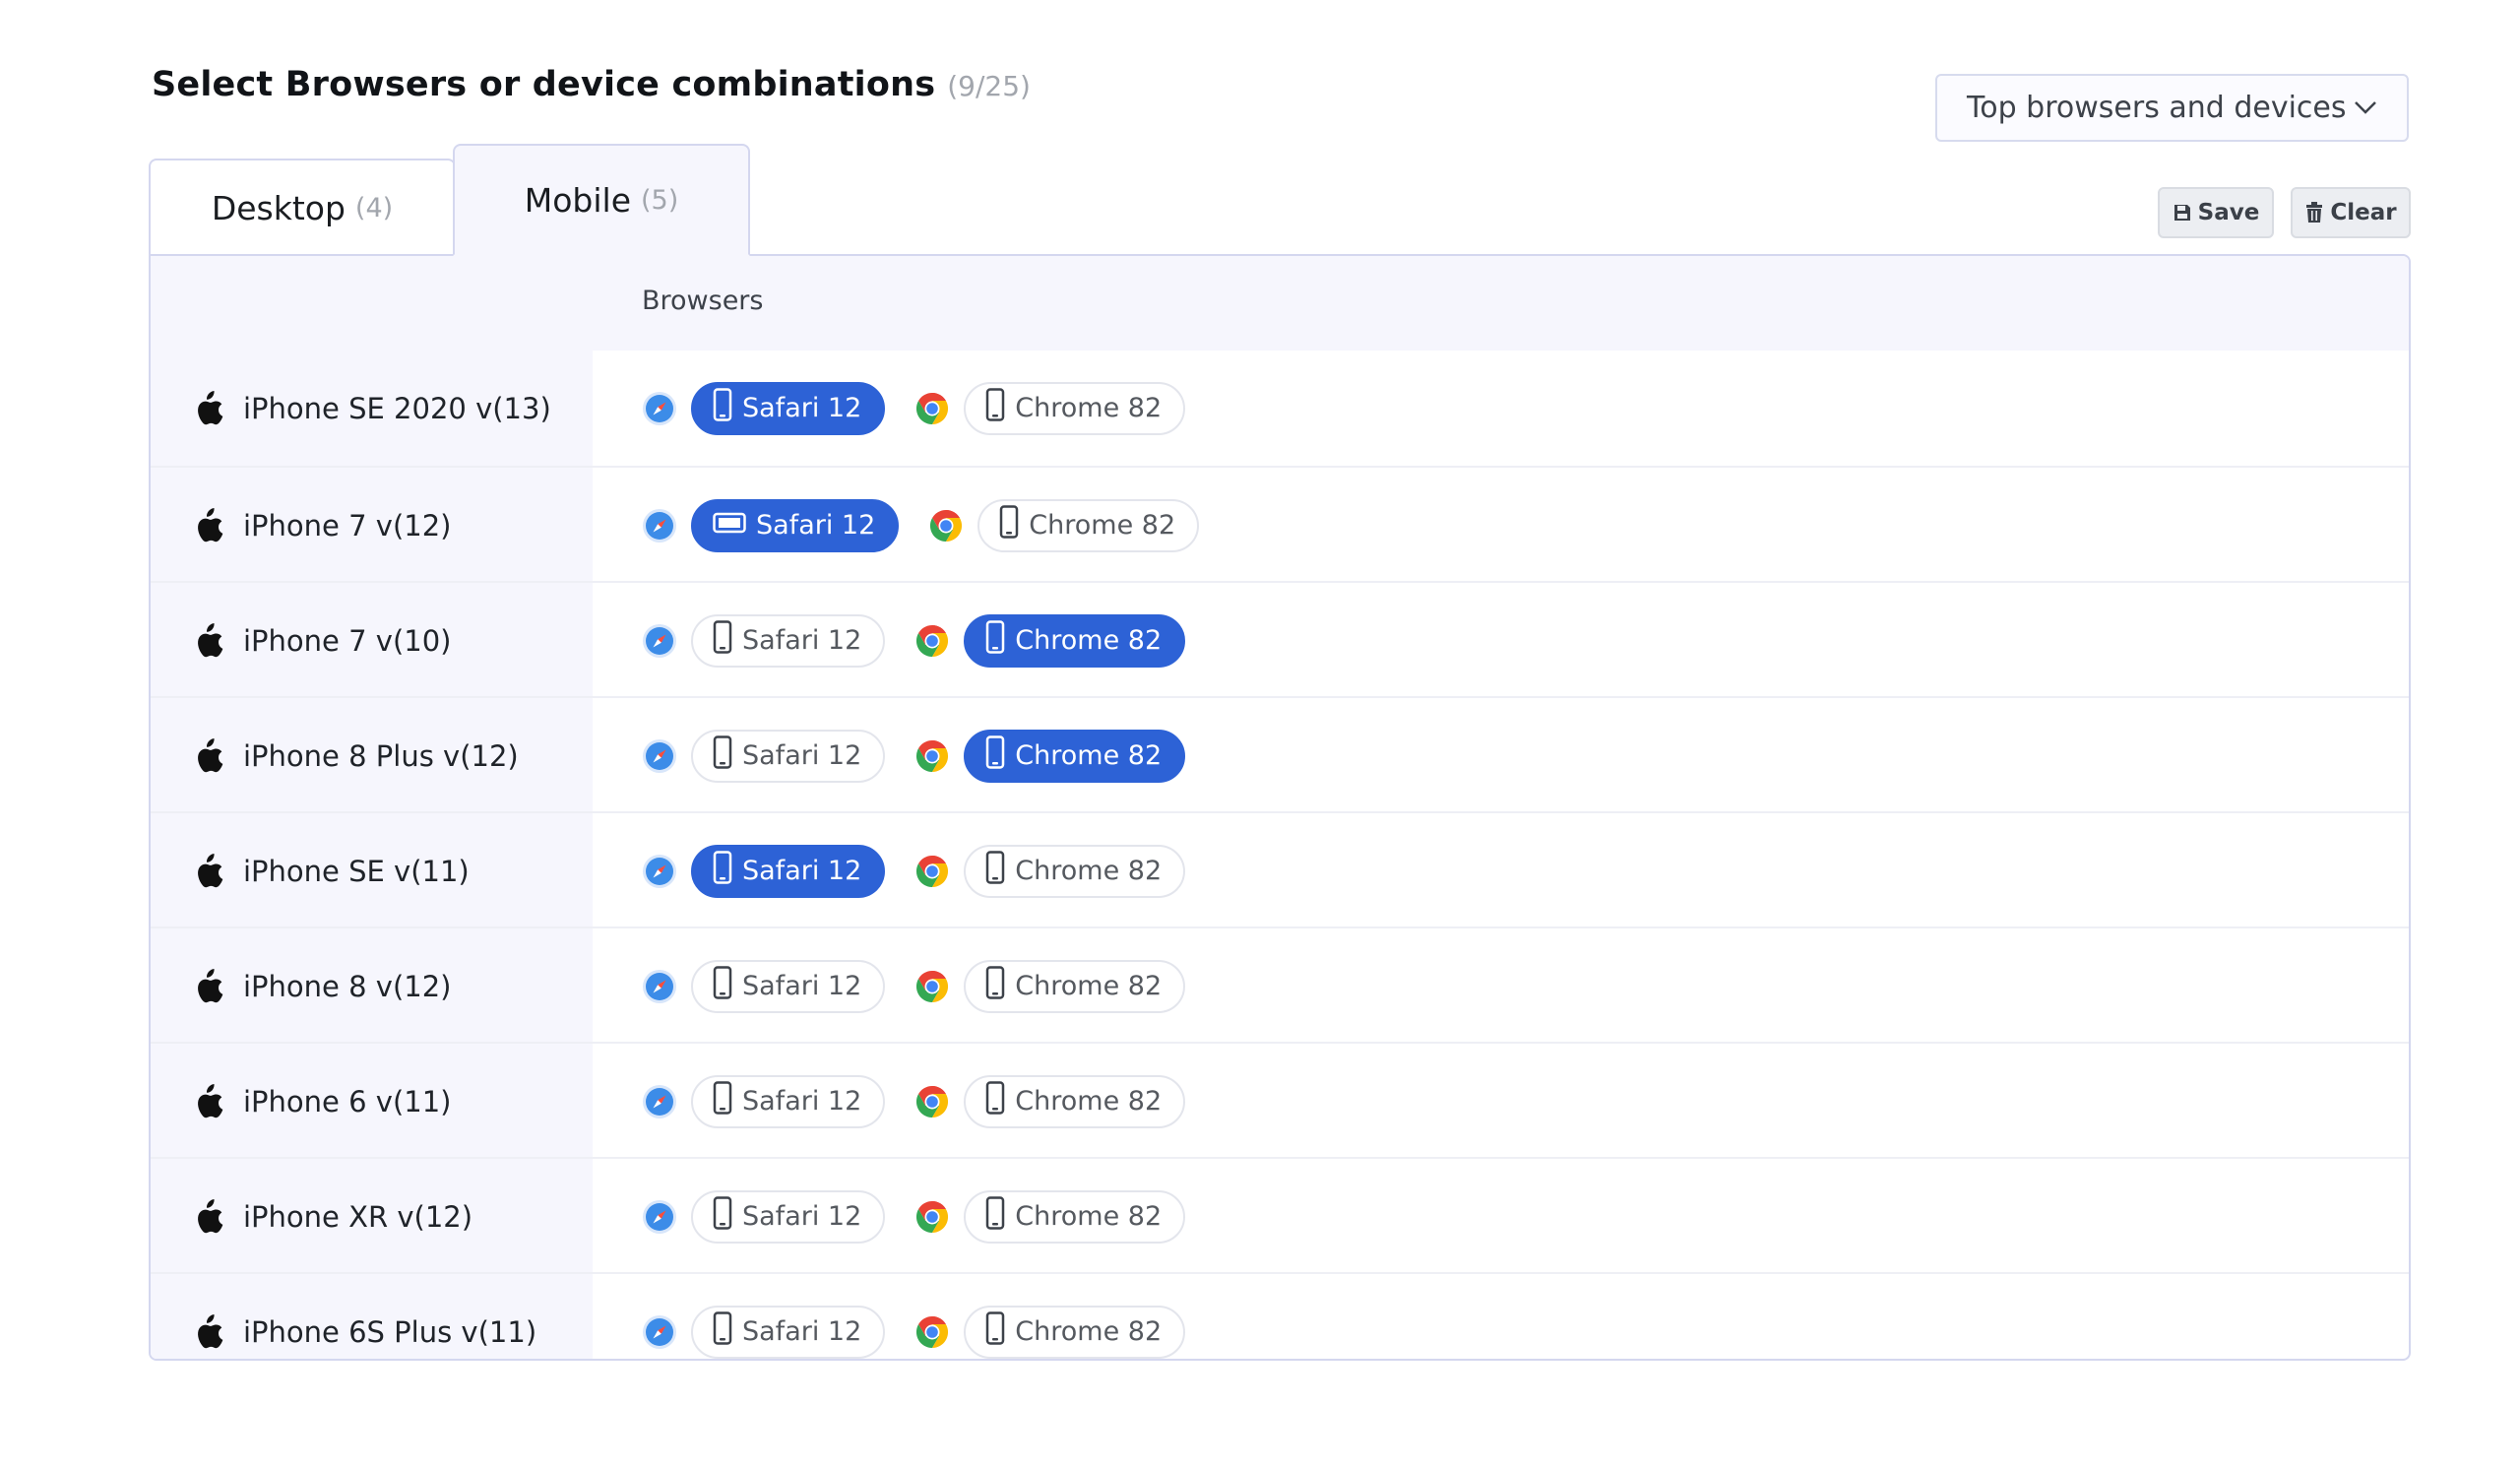 This screenshot has height=1469, width=2520. Describe the element at coordinates (332, 871) in the screenshot. I see `device-cell: iPhone SE v(11)` at that location.